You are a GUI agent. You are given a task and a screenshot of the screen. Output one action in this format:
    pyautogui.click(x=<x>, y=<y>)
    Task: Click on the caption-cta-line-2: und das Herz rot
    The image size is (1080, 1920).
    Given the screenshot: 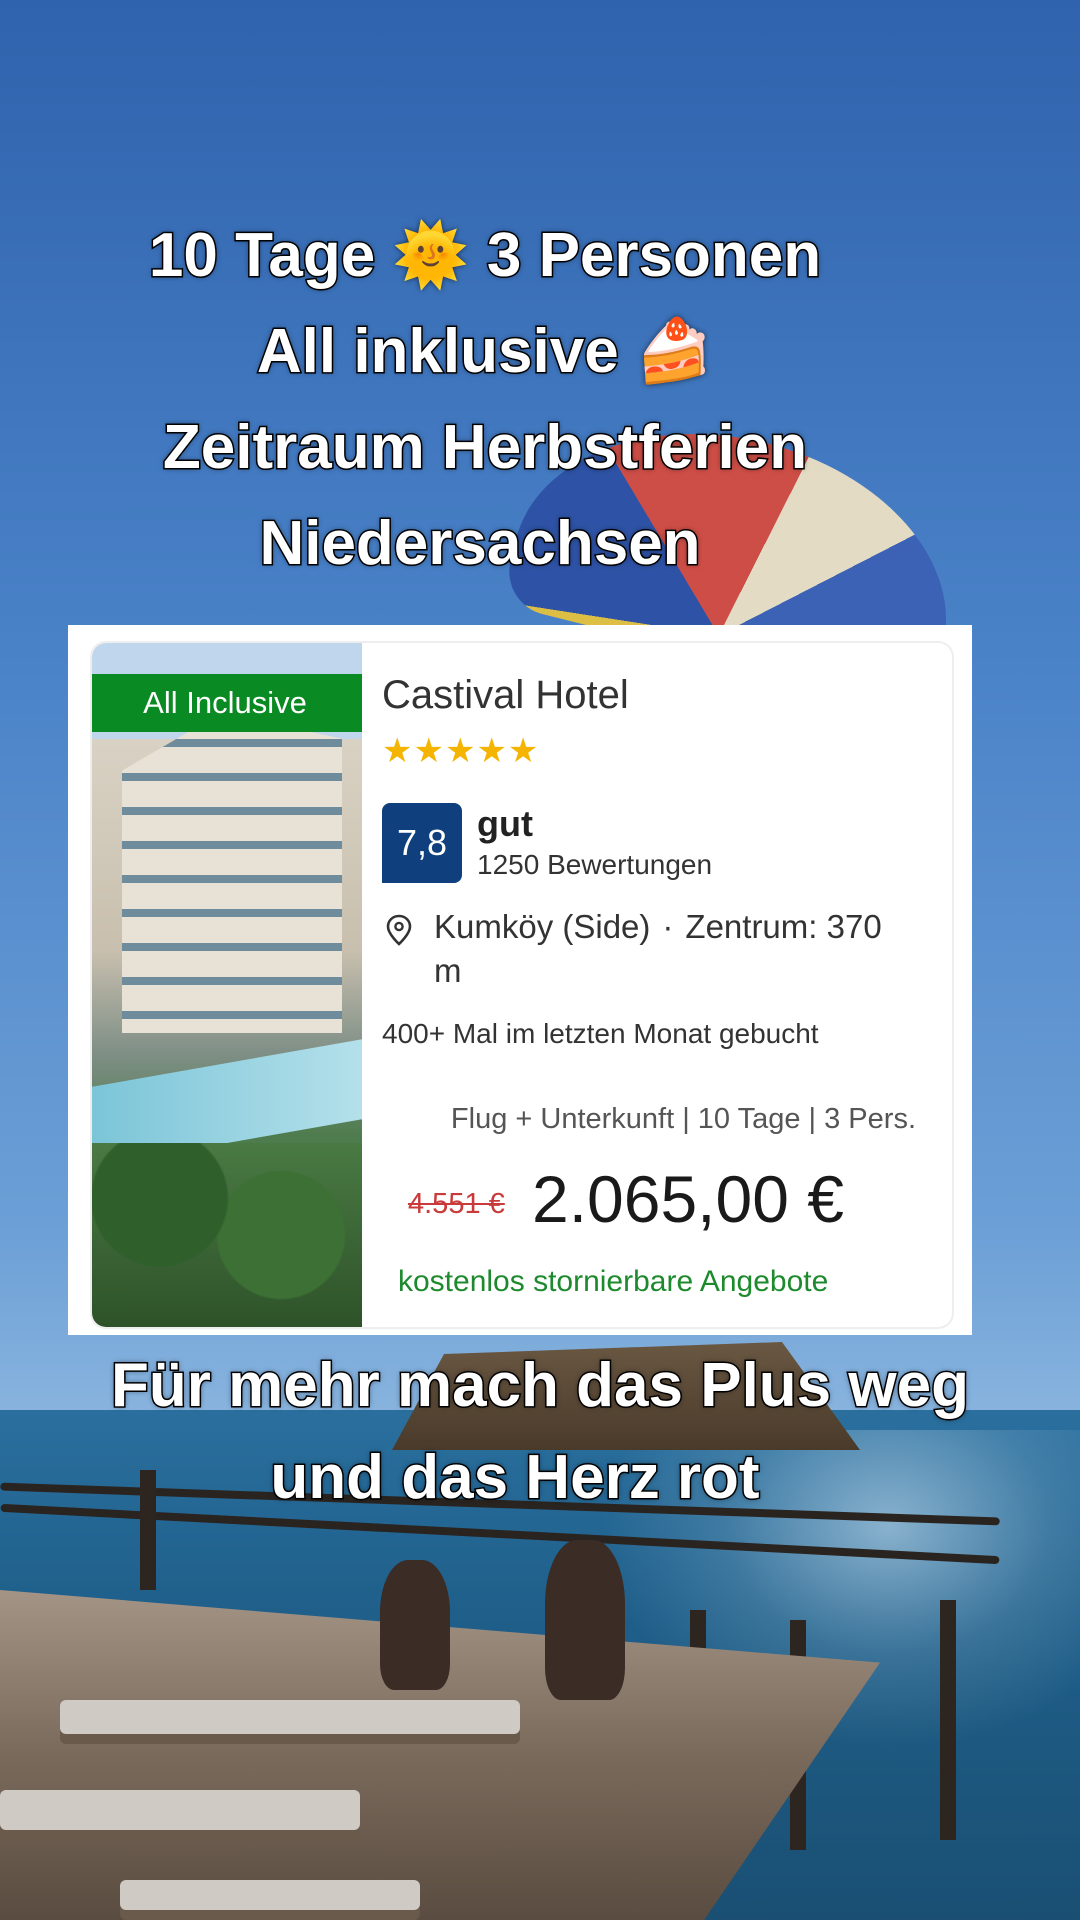 What is the action you would take?
    pyautogui.click(x=515, y=1477)
    